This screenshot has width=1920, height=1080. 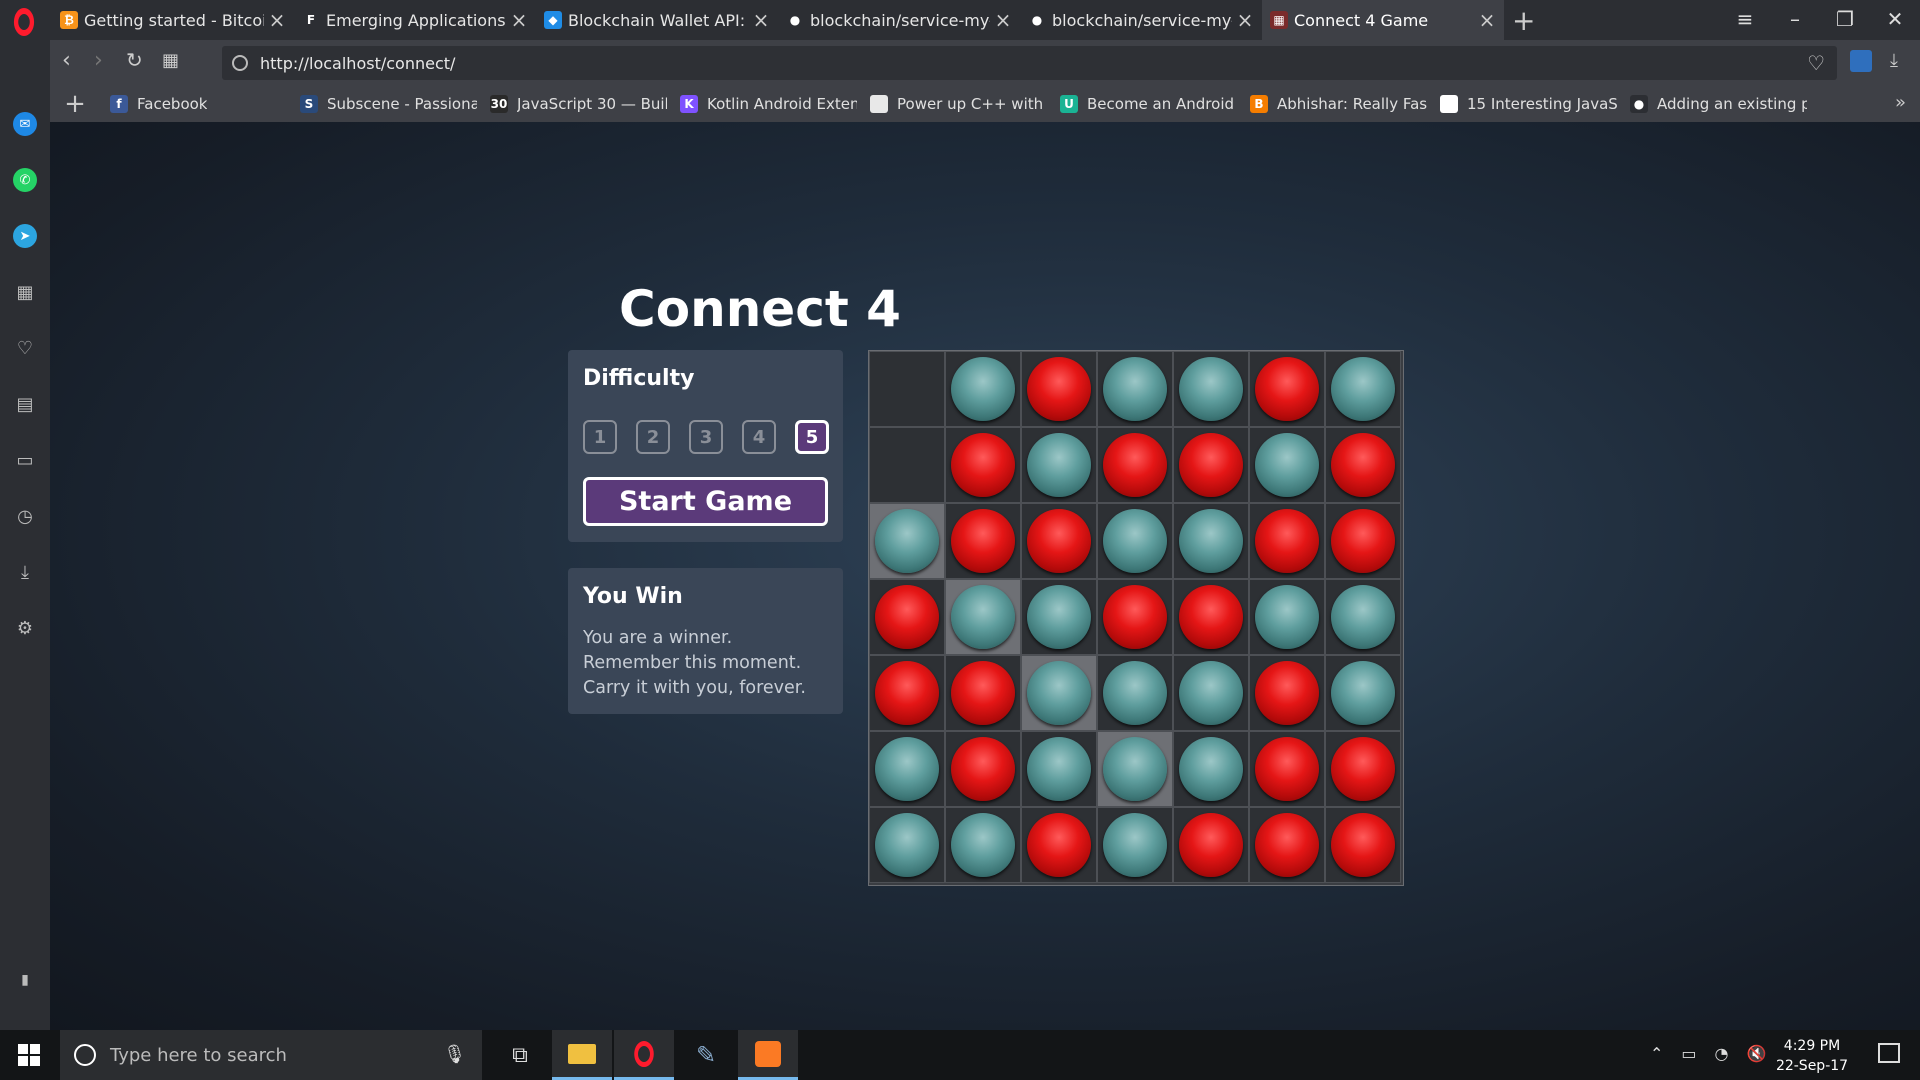 I want to click on history-icon: ◷, so click(x=25, y=516).